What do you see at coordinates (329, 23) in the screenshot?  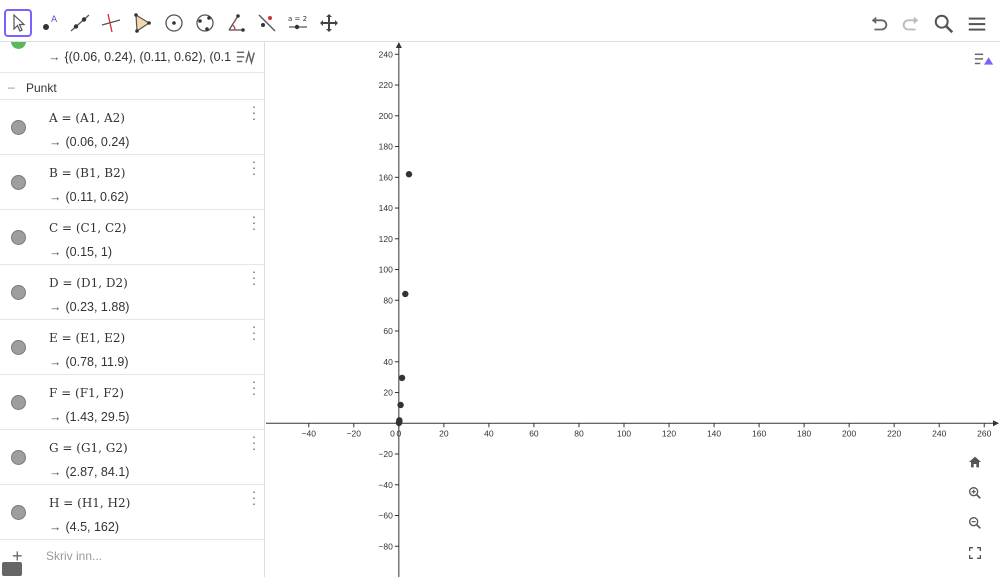 I see `move-graphics-tool-button` at bounding box center [329, 23].